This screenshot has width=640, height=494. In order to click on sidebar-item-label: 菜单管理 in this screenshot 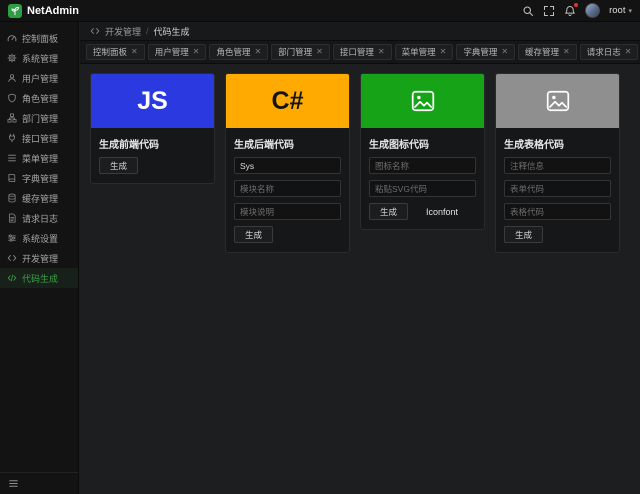, I will do `click(40, 158)`.